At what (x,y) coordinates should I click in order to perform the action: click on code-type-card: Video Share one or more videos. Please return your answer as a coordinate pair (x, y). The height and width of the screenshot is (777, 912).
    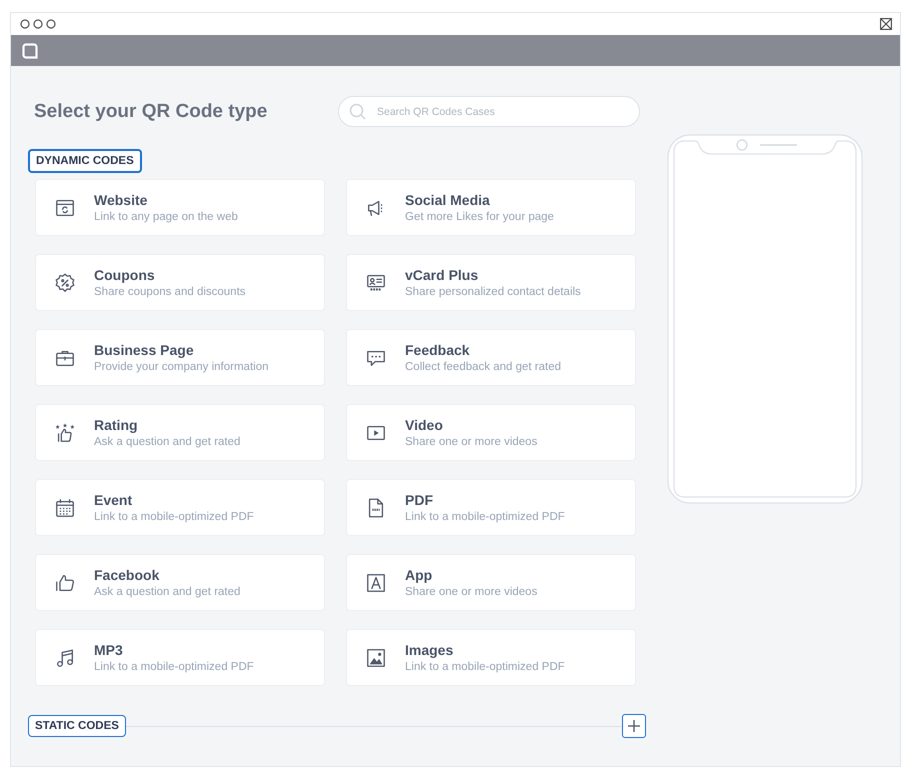
    Looking at the image, I should click on (491, 432).